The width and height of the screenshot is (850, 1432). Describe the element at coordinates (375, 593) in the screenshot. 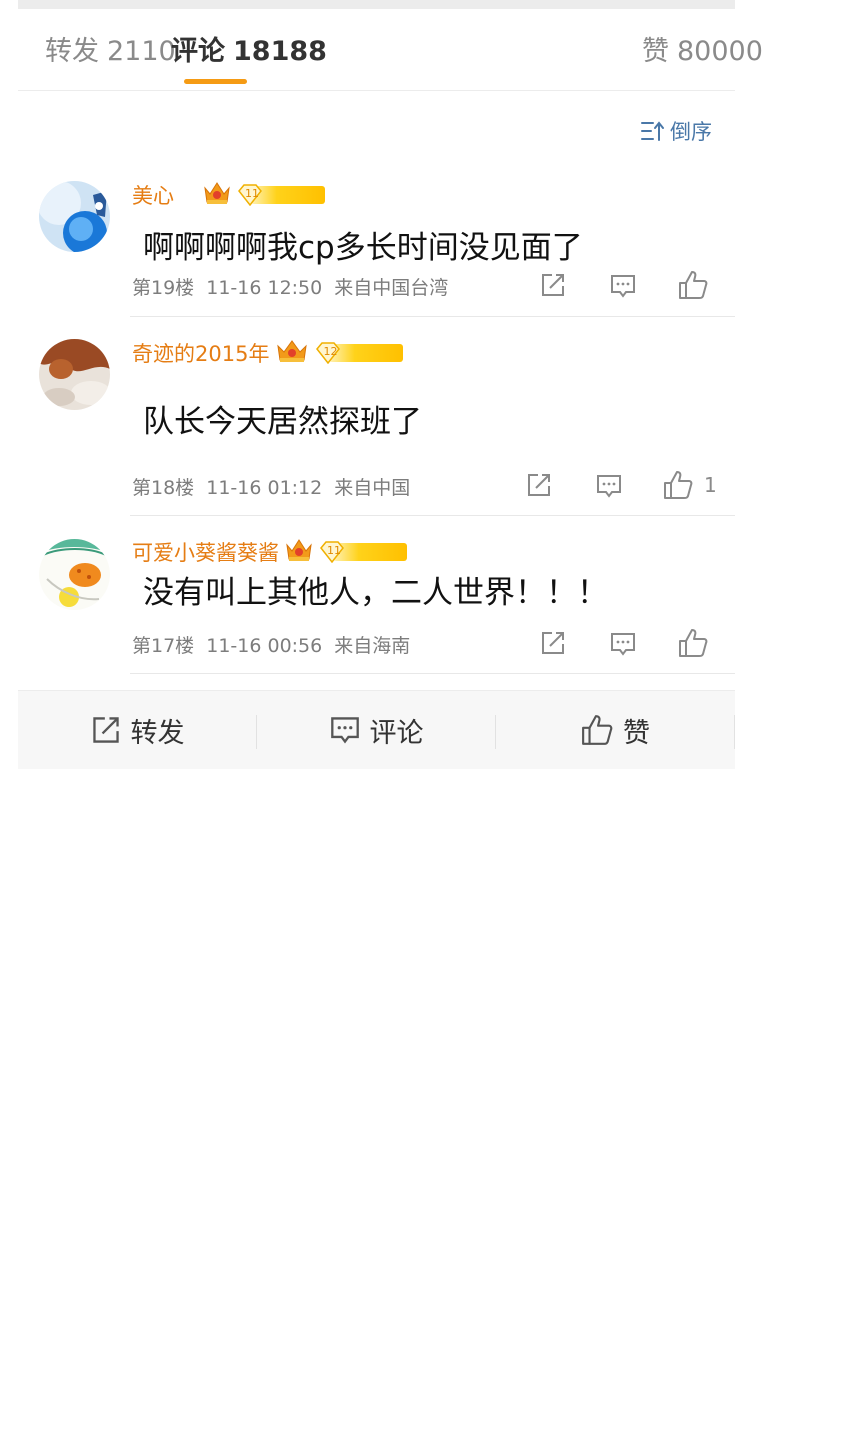

I see `comment-text: 没有叫上其他人，二人世界！！！` at that location.